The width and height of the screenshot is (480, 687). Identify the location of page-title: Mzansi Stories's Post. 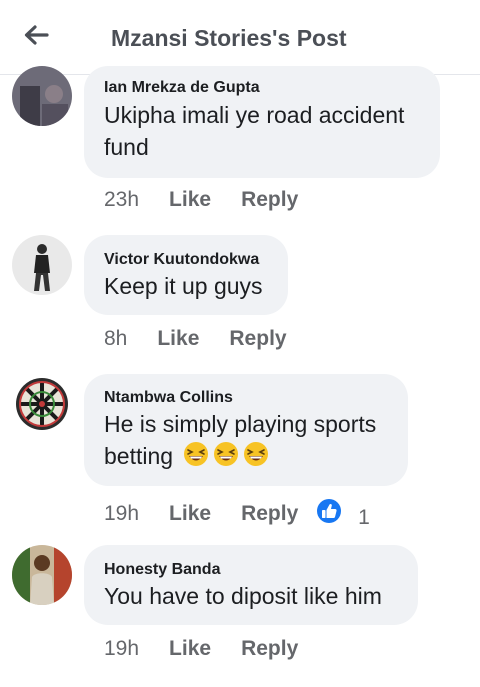
(229, 38).